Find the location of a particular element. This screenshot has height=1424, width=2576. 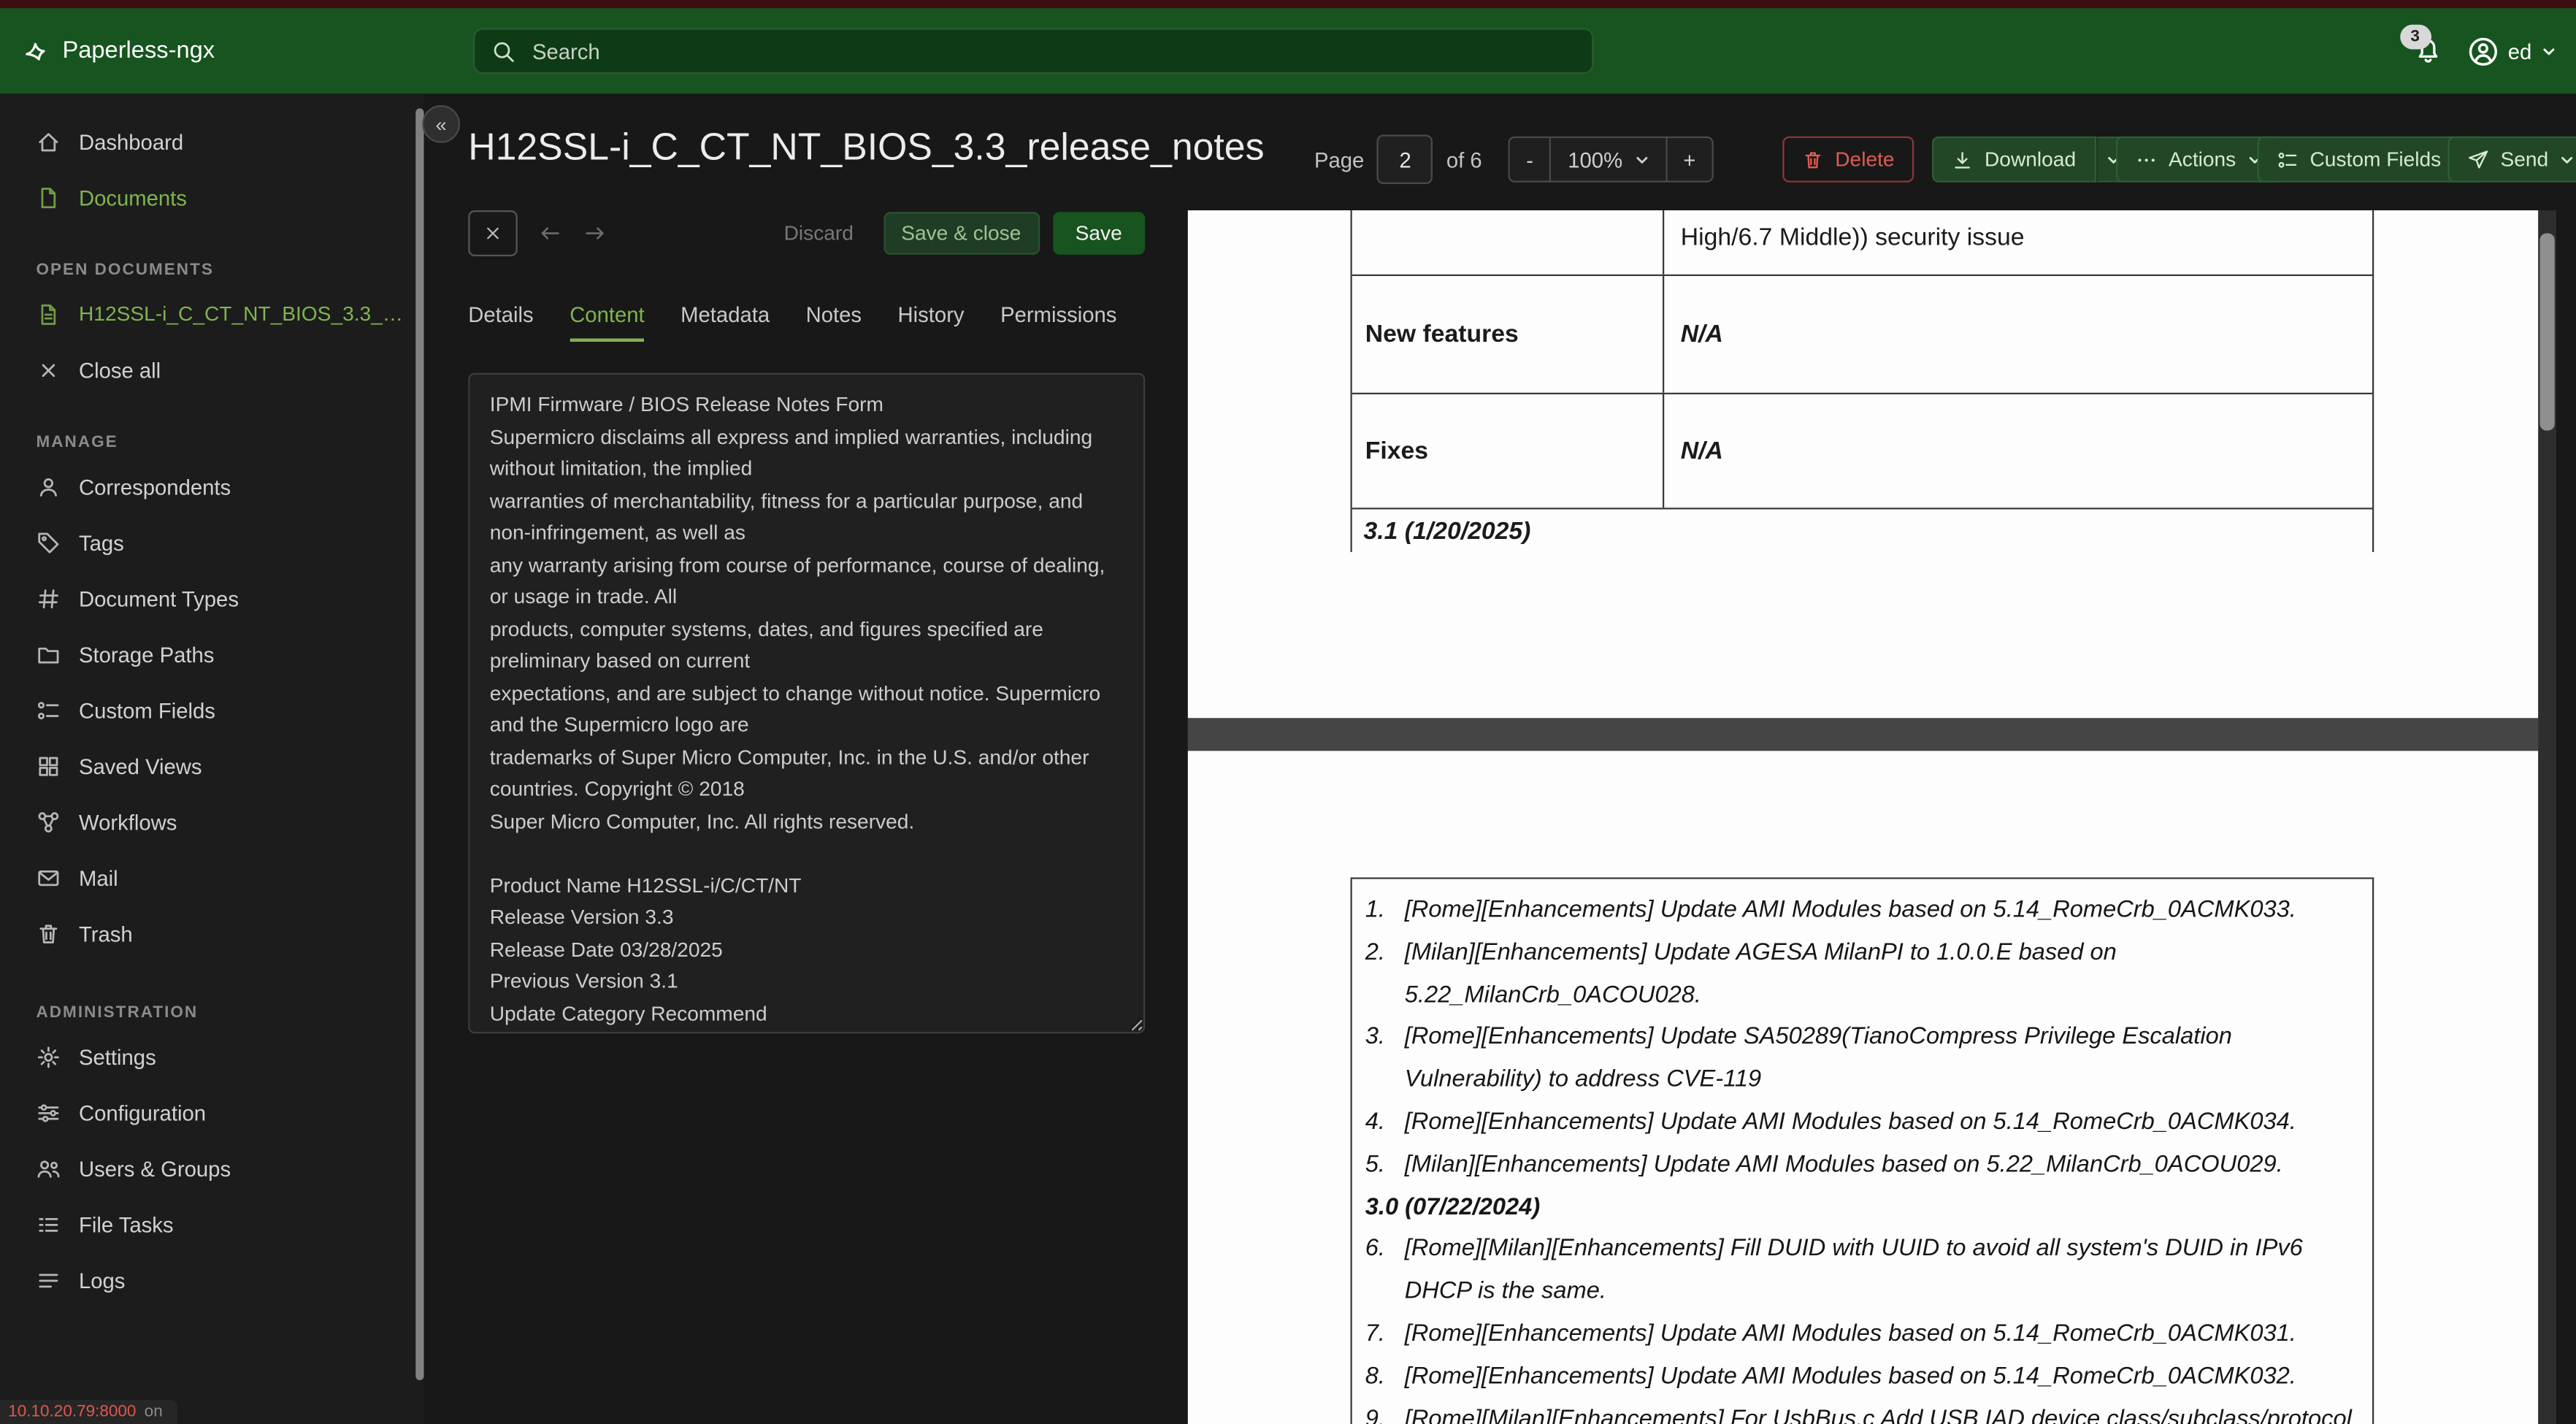

download-label: Download is located at coordinates (2031, 160).